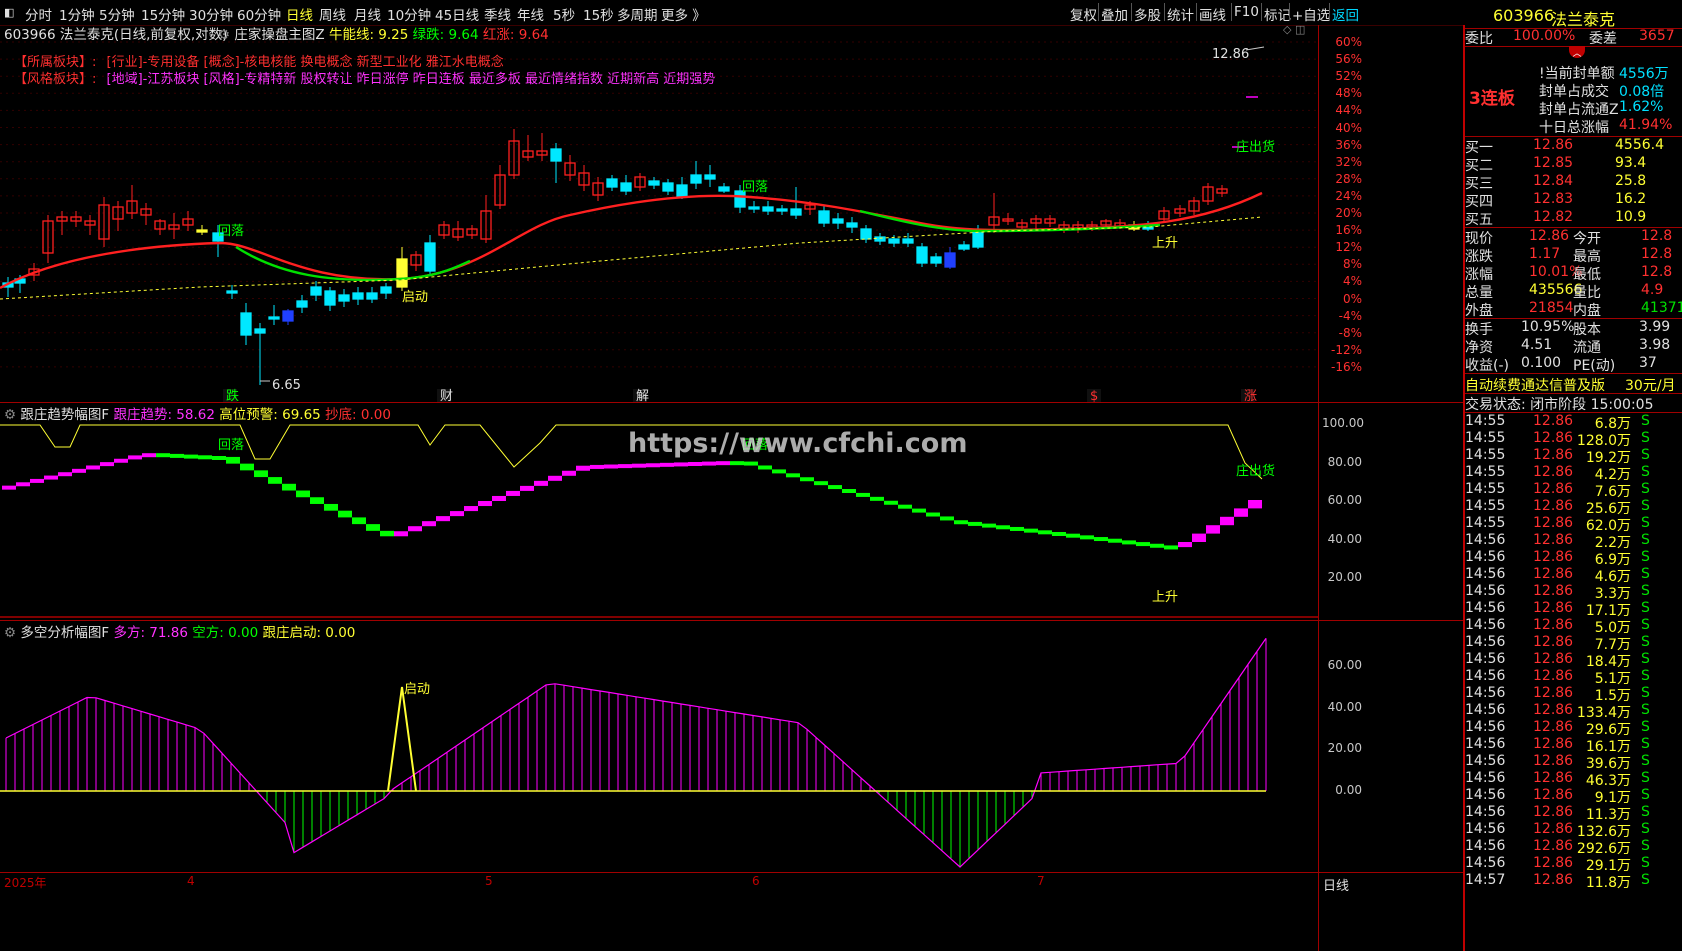 This screenshot has height=951, width=1682. I want to click on trade-row: 14:56 12.86 1.5万 S, so click(1573, 694).